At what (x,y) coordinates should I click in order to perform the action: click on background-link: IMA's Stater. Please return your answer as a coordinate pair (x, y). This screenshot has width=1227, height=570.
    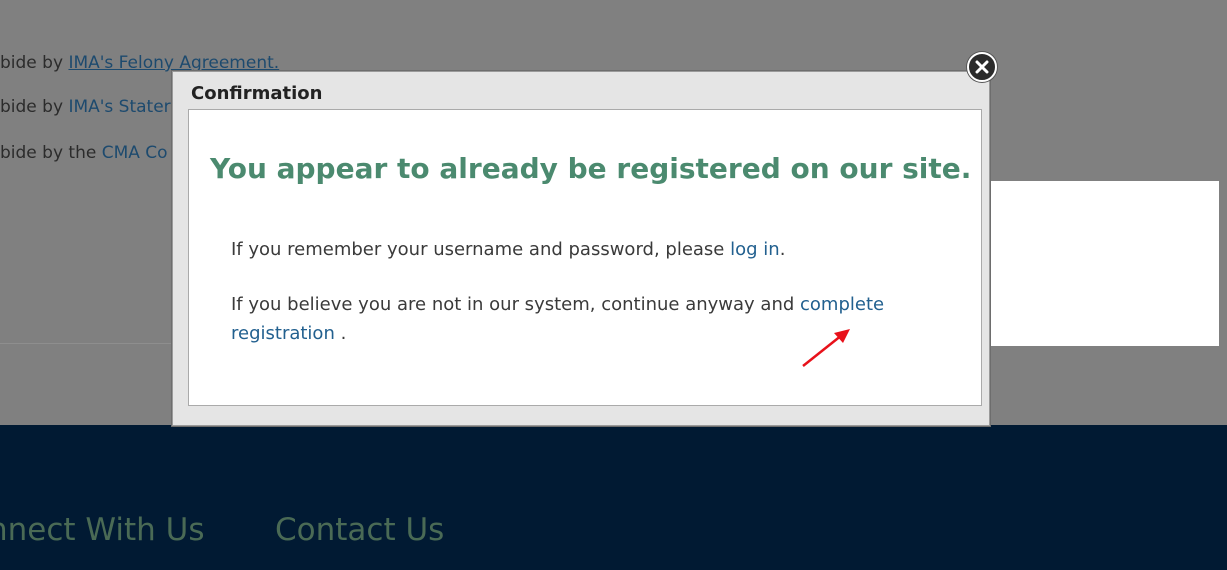
    Looking at the image, I should click on (119, 107).